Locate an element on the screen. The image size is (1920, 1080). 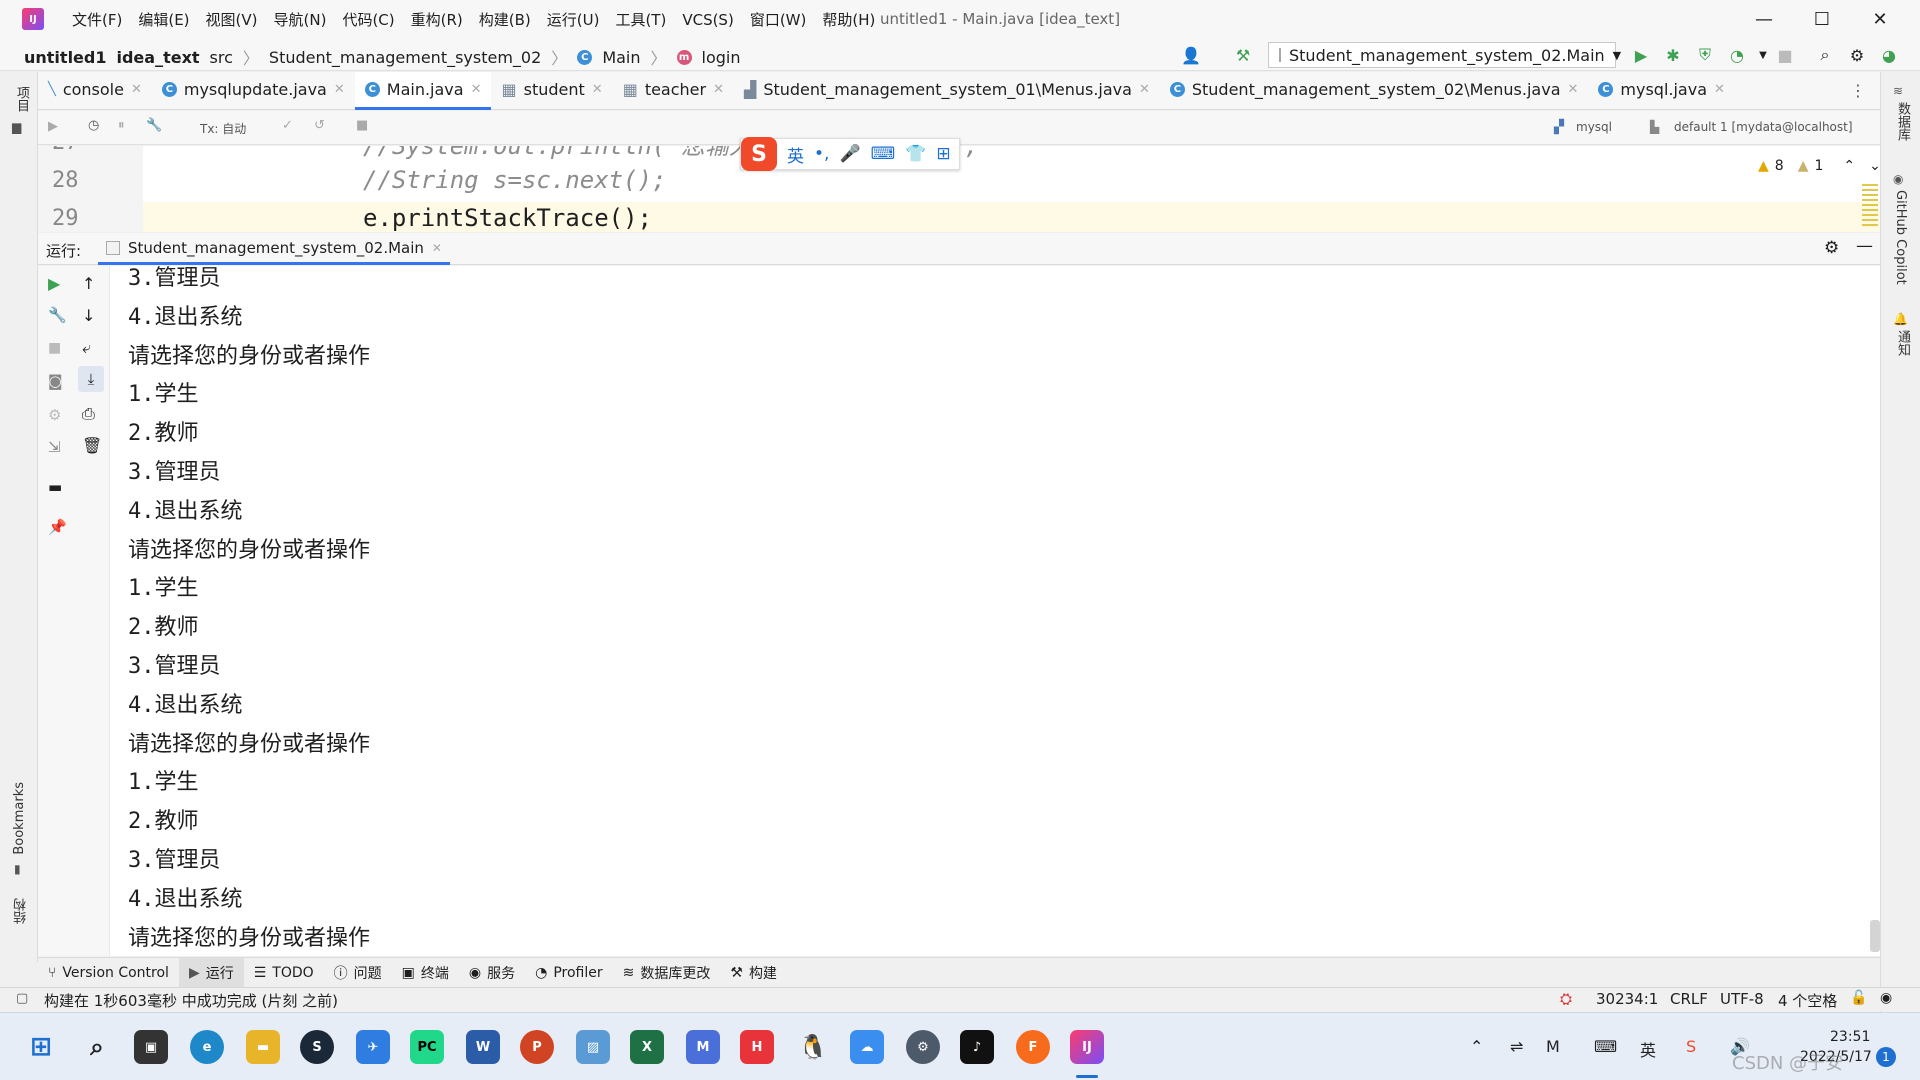
error-report-icon: ⛭ is located at coordinates (1566, 999).